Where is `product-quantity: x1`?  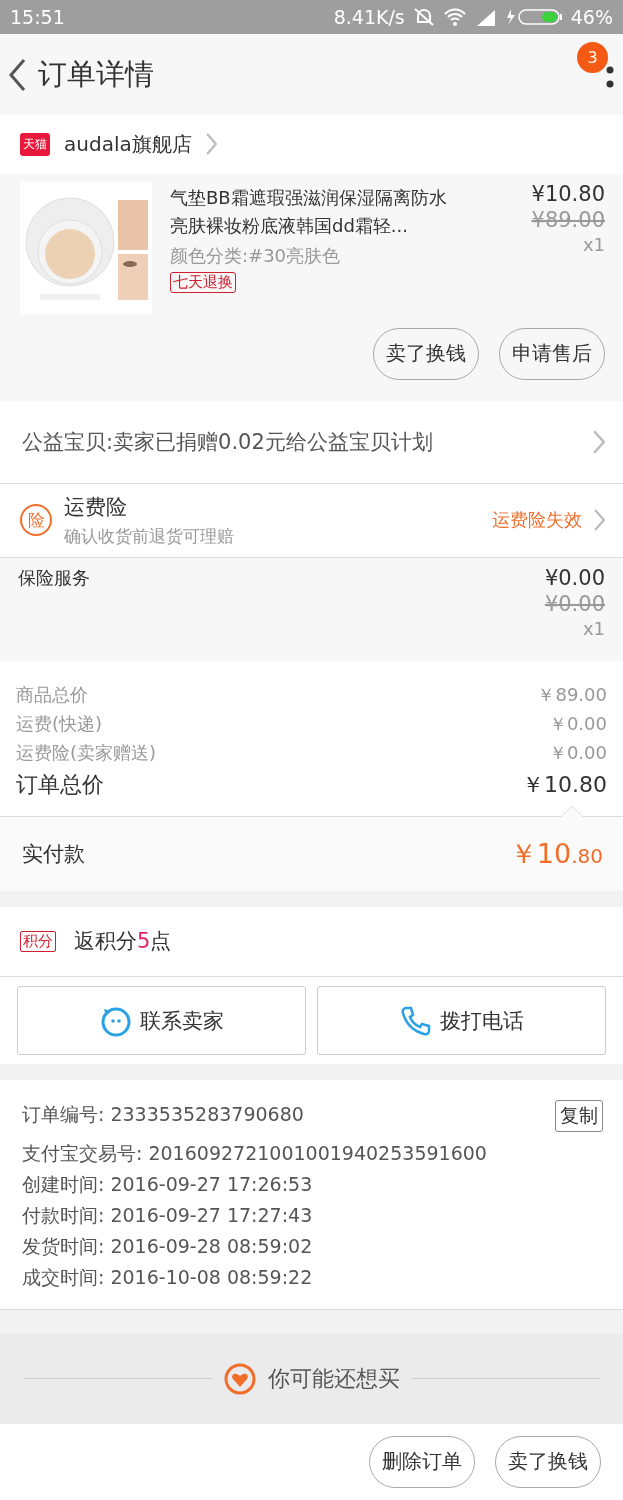
product-quantity: x1 is located at coordinates (593, 244).